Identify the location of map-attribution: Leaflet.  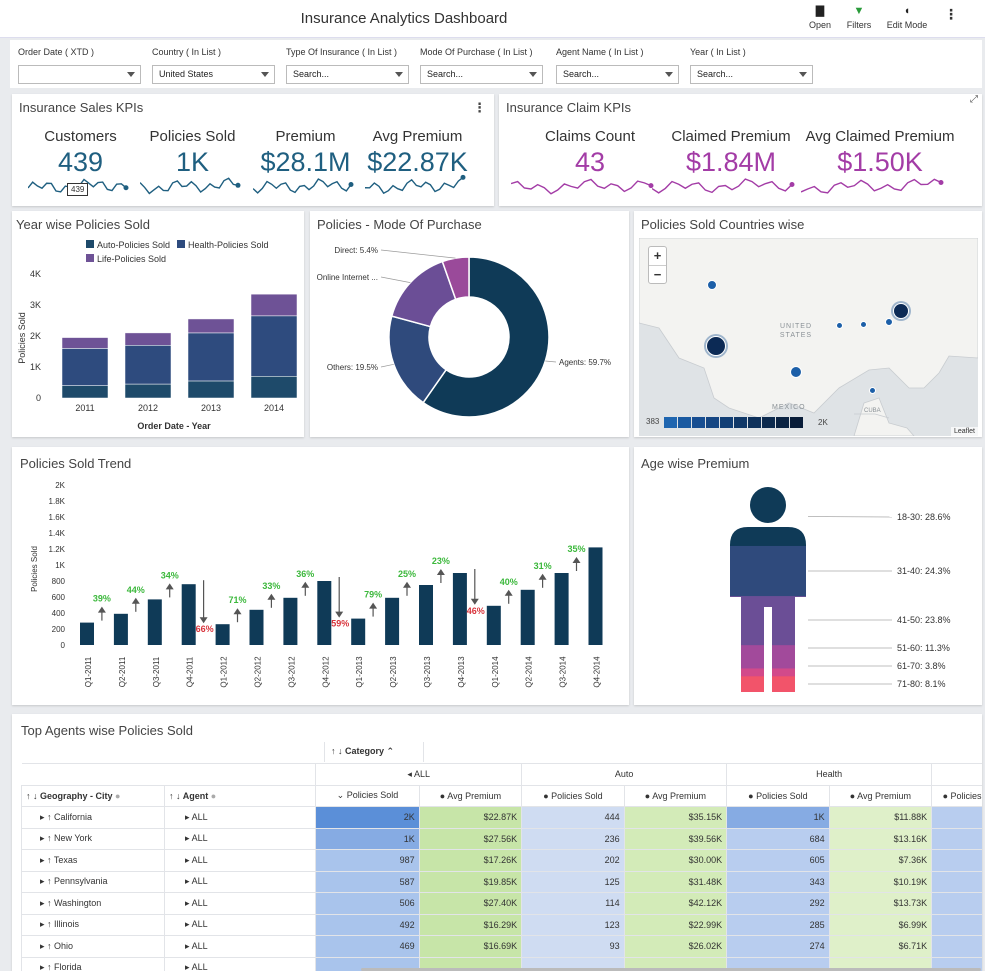
(964, 431).